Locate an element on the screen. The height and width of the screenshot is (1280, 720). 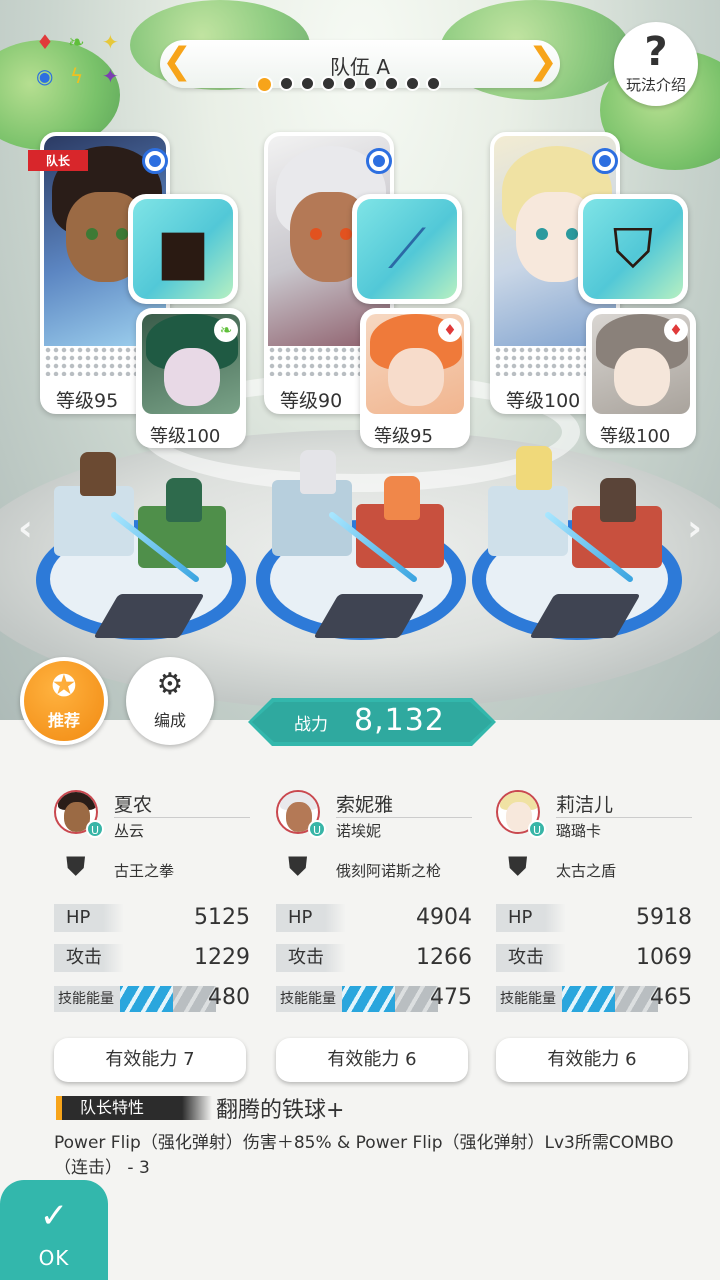
attack-value: 1266 is located at coordinates (444, 957).